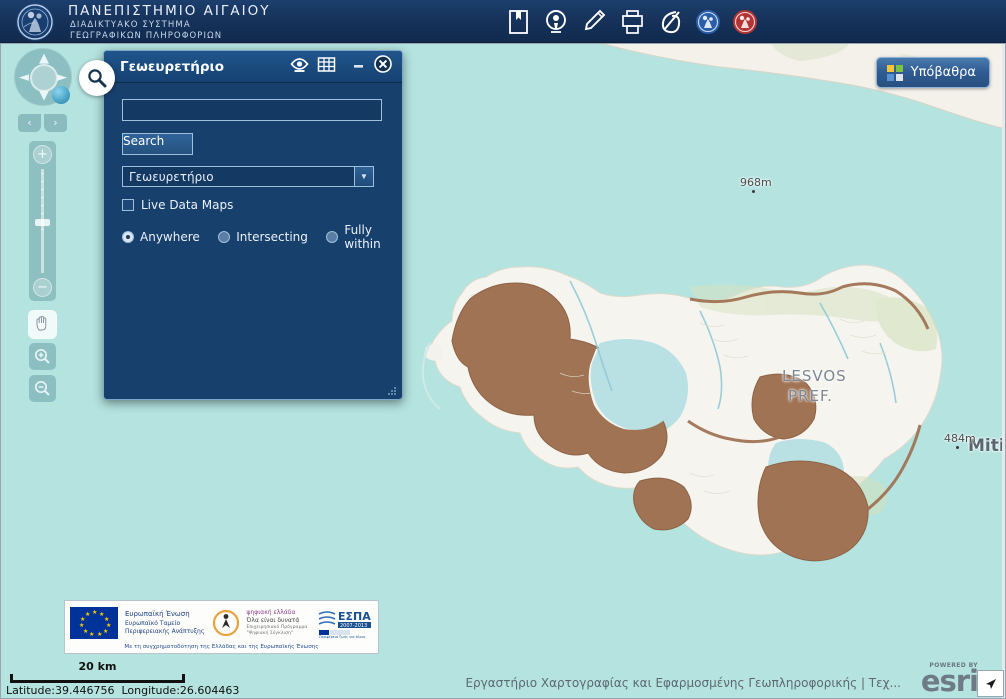 This screenshot has width=1006, height=699. I want to click on search-magnifier-icon, so click(97, 78).